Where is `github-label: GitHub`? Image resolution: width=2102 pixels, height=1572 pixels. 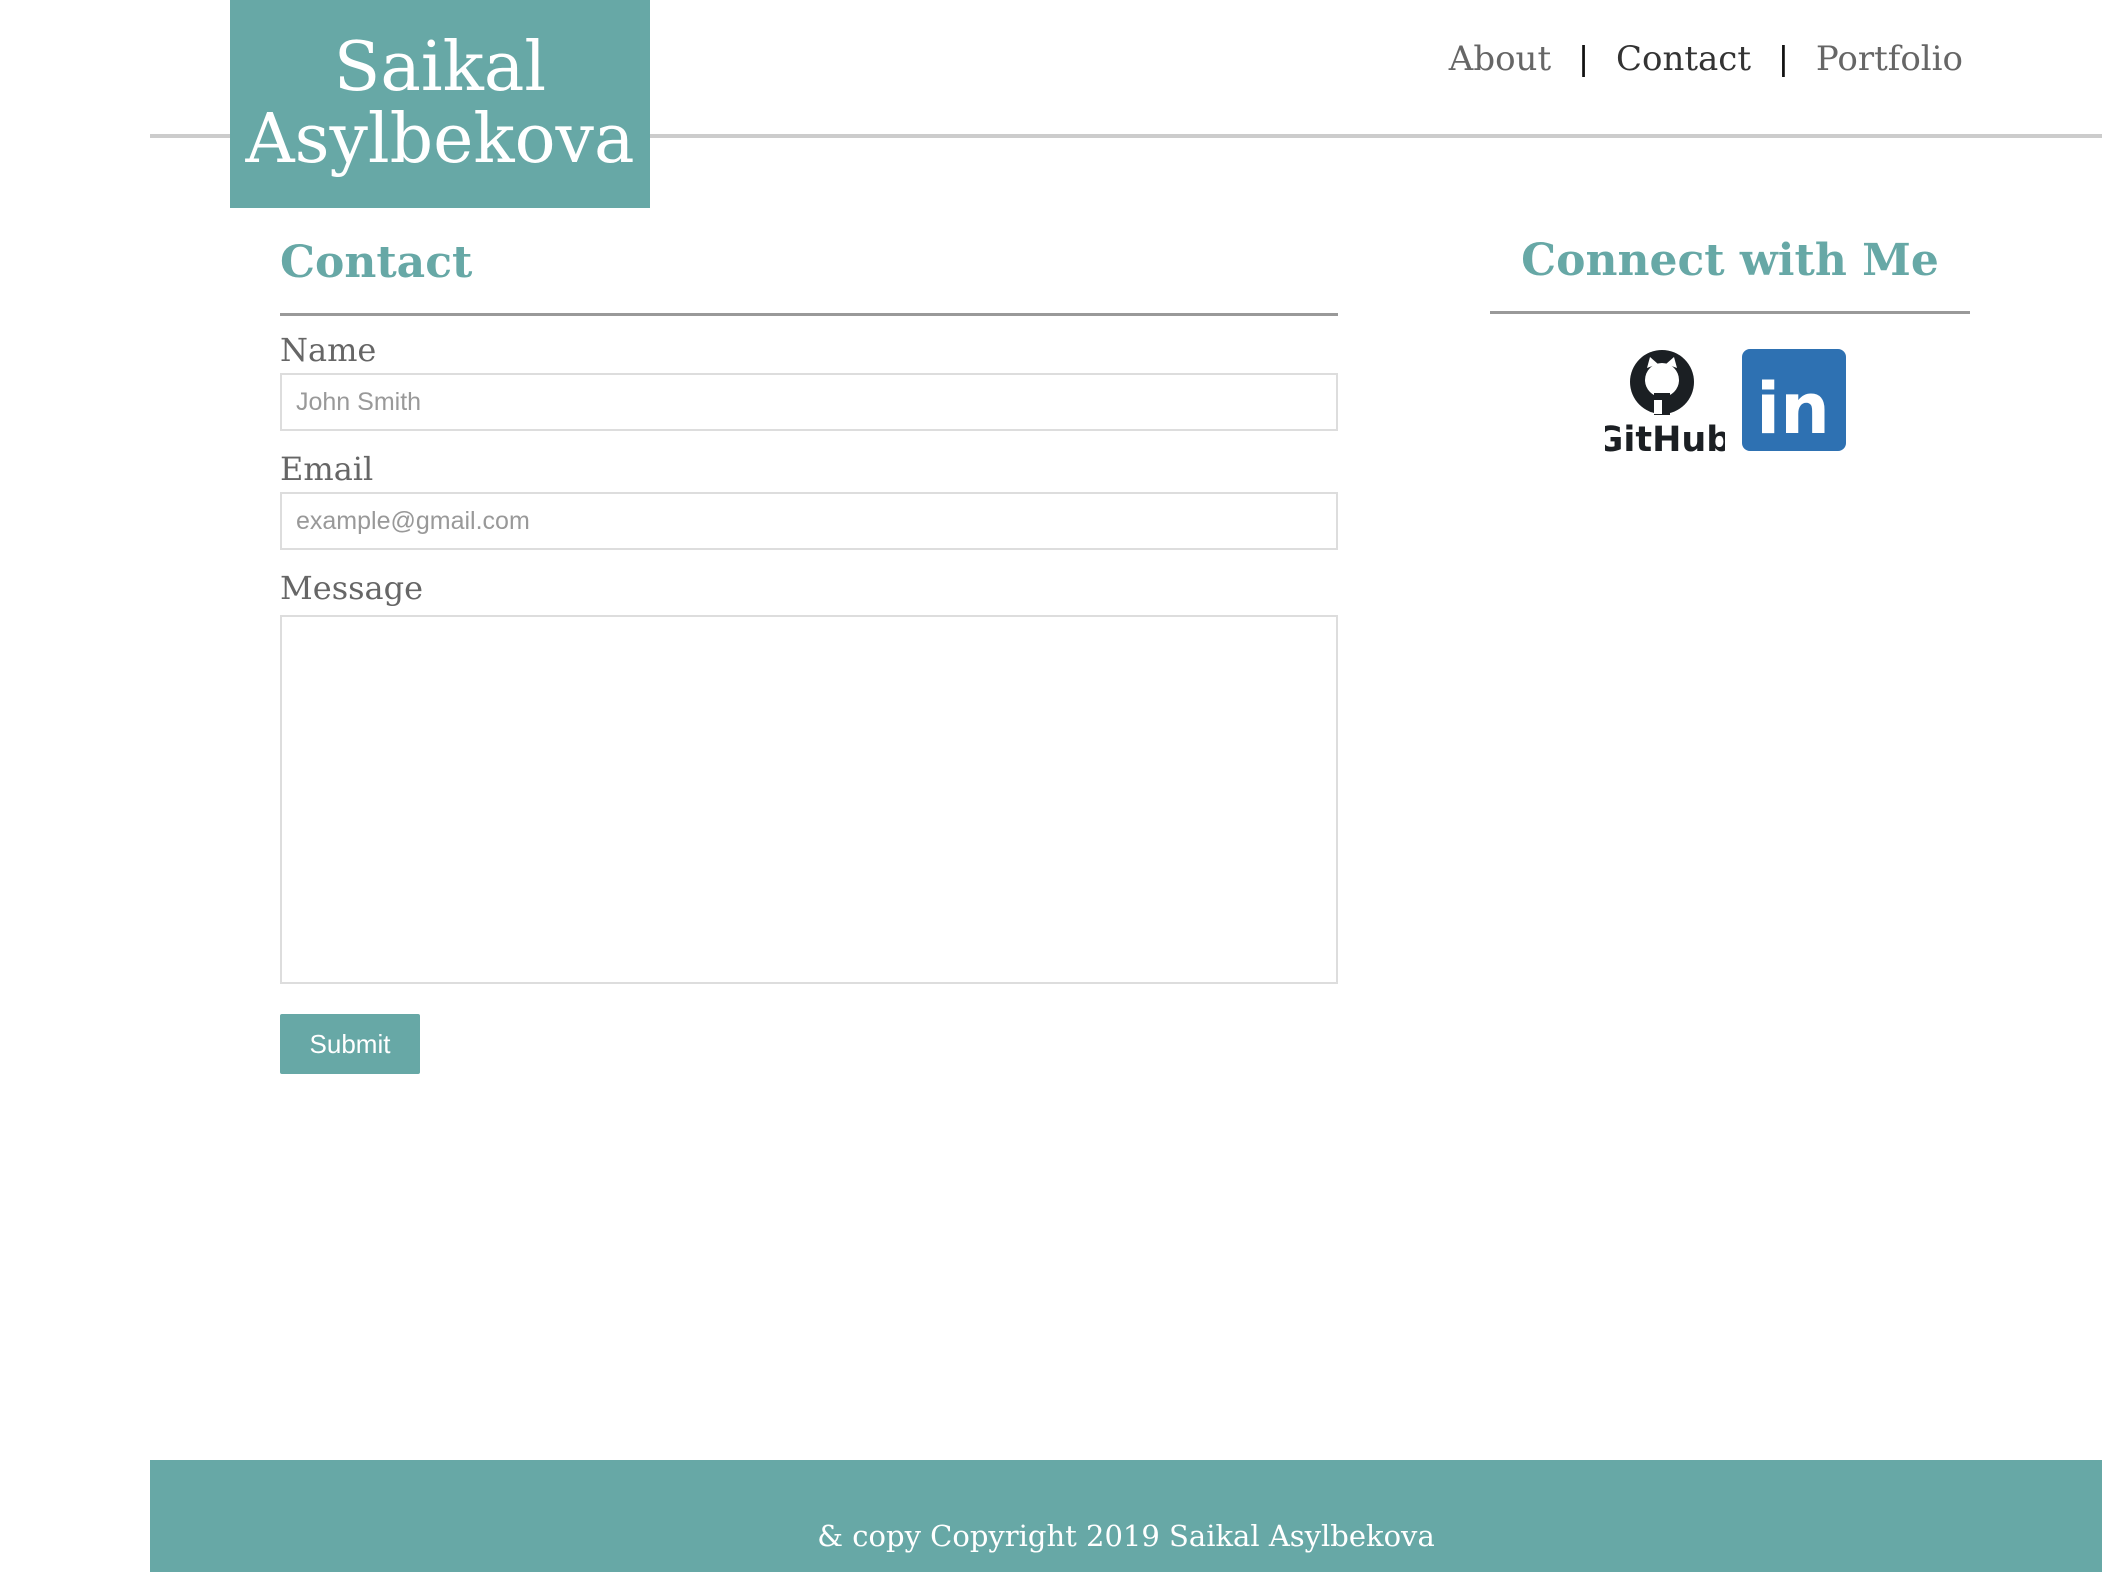
github-label: GitHub is located at coordinates (1665, 437).